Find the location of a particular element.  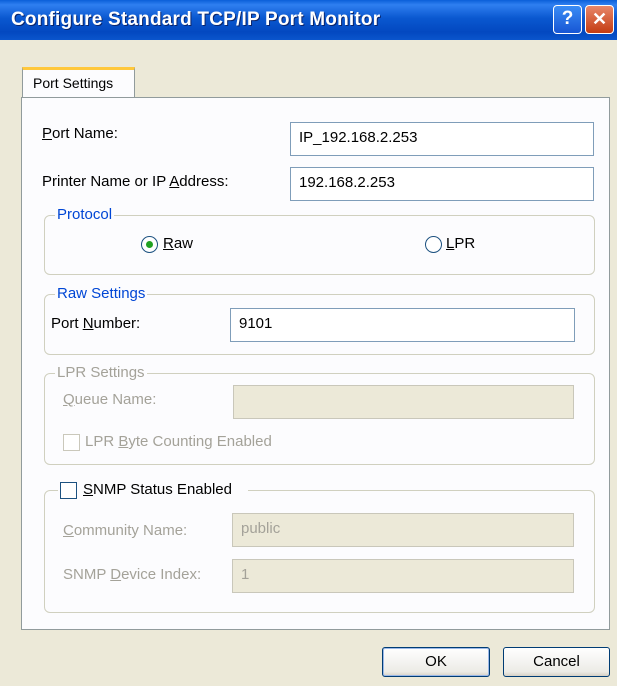

tab-port-settings: Port Settings is located at coordinates (78, 82).